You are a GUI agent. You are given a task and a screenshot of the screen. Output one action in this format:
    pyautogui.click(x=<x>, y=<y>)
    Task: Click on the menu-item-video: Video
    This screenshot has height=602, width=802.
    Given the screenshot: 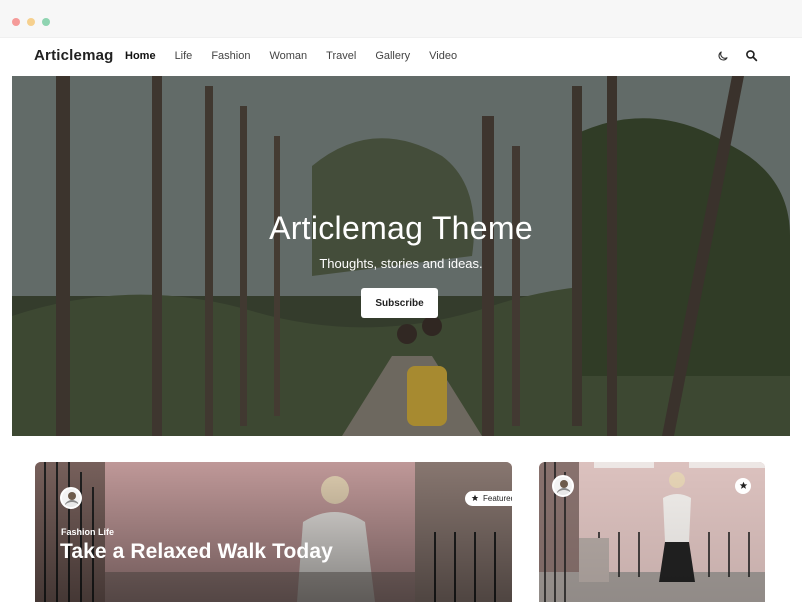 What is the action you would take?
    pyautogui.click(x=443, y=56)
    